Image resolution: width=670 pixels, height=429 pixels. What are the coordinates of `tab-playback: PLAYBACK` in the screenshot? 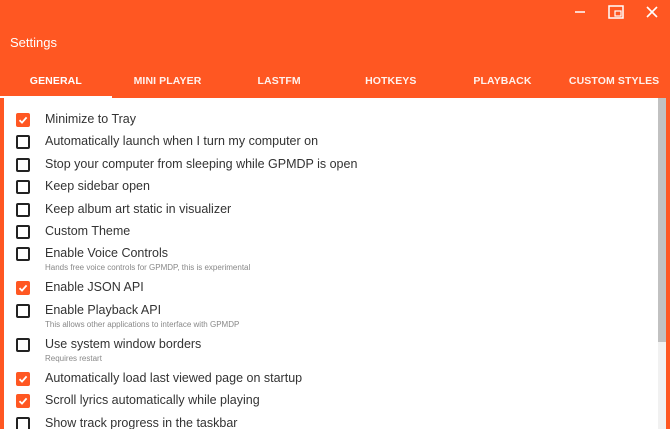 It's located at (503, 81).